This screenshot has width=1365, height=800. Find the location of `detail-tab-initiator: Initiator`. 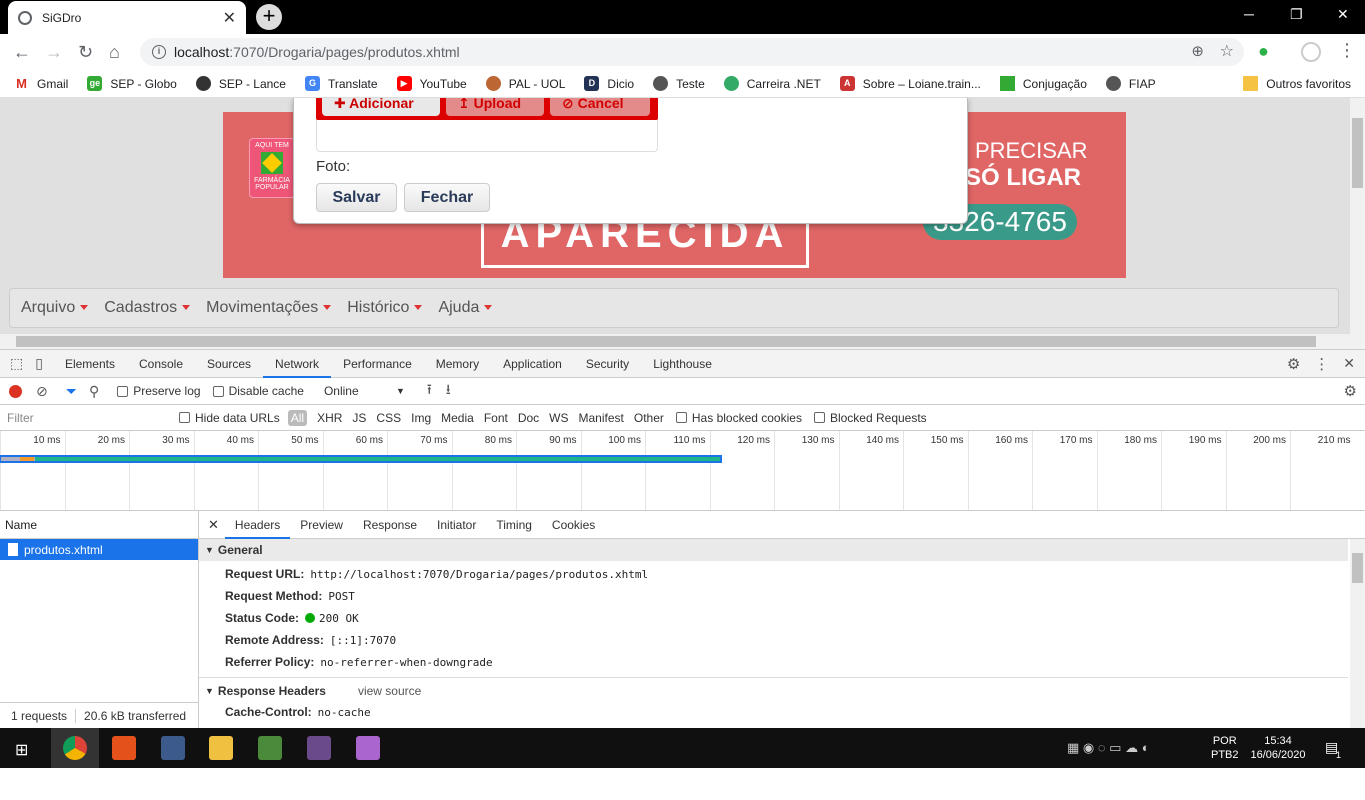

detail-tab-initiator: Initiator is located at coordinates (456, 525).